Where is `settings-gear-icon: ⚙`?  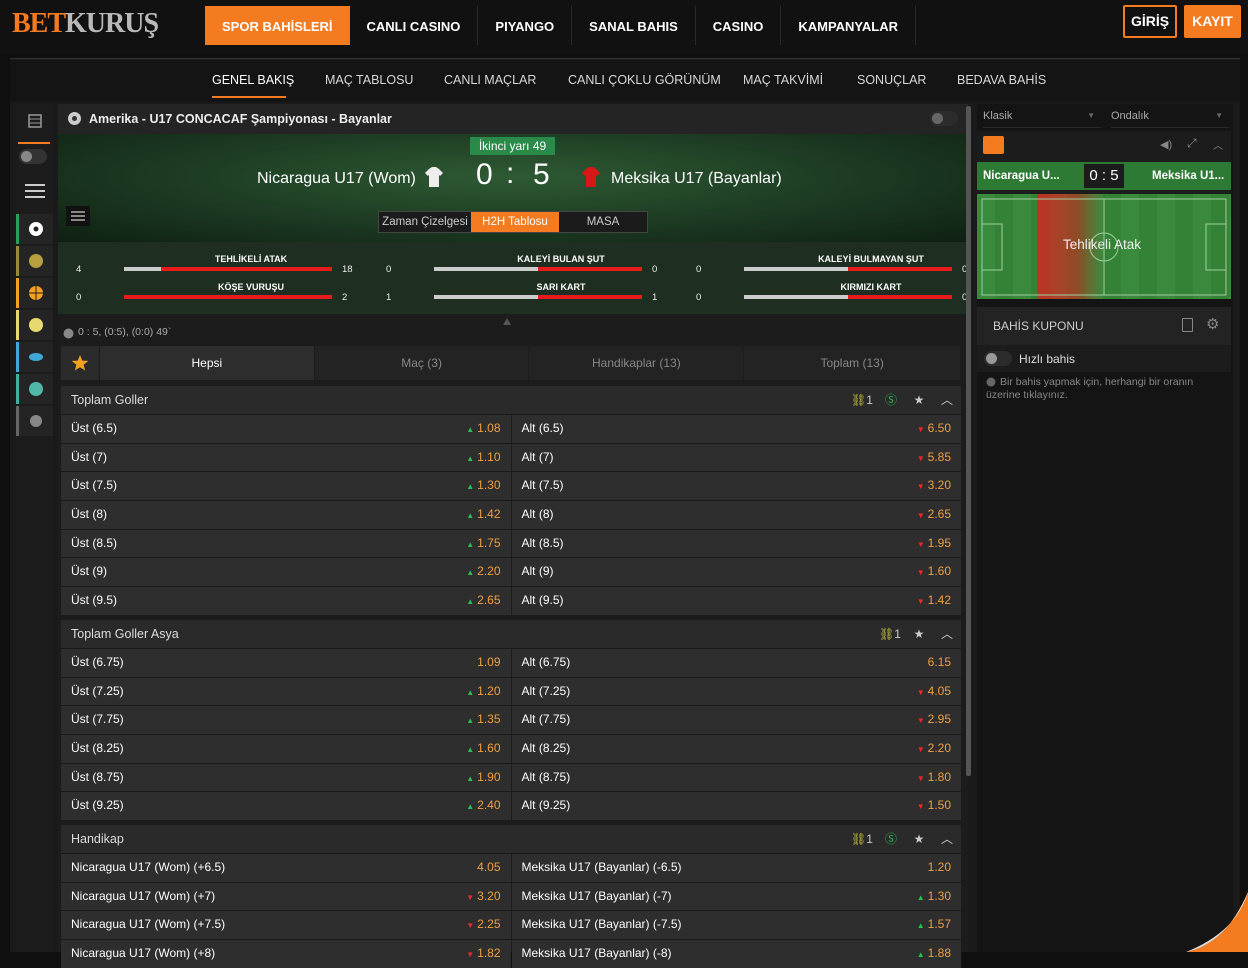 settings-gear-icon: ⚙ is located at coordinates (1212, 324).